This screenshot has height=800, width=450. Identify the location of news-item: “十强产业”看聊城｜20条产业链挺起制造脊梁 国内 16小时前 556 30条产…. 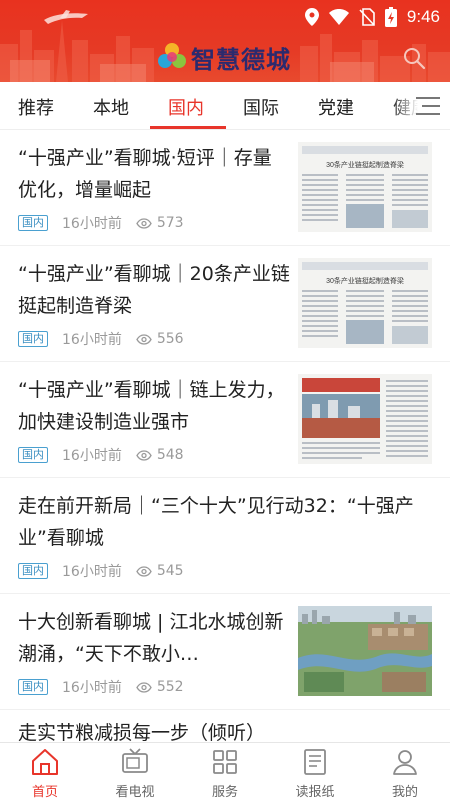
(225, 304).